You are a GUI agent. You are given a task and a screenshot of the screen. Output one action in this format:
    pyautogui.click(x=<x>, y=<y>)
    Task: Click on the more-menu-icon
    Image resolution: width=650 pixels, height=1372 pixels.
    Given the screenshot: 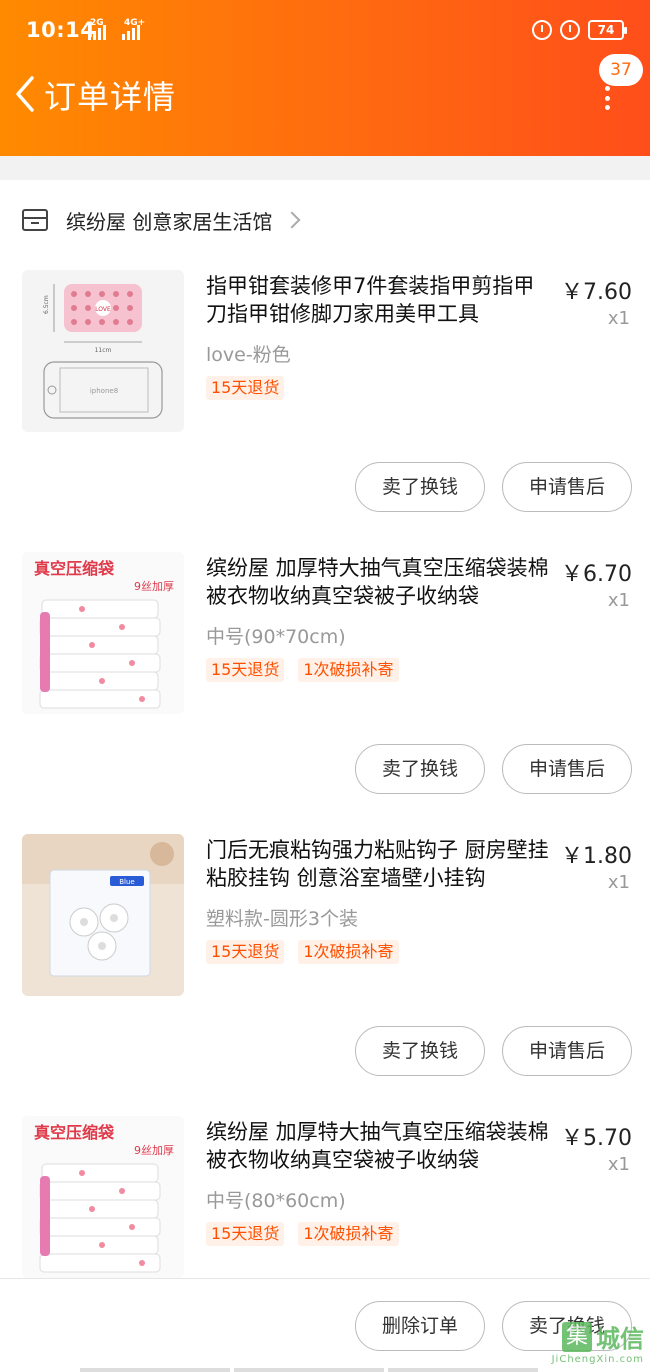 What is the action you would take?
    pyautogui.click(x=607, y=98)
    